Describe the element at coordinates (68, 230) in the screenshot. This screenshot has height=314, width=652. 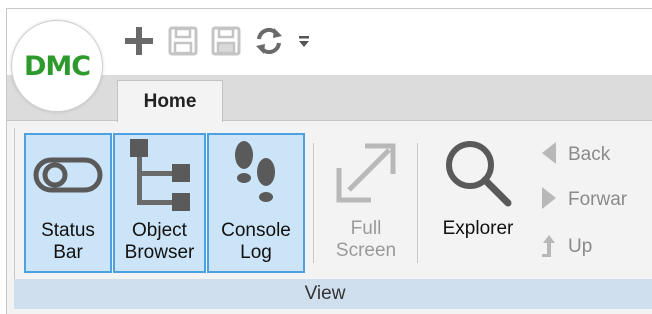
I see `status-bar-label-line1: Status` at that location.